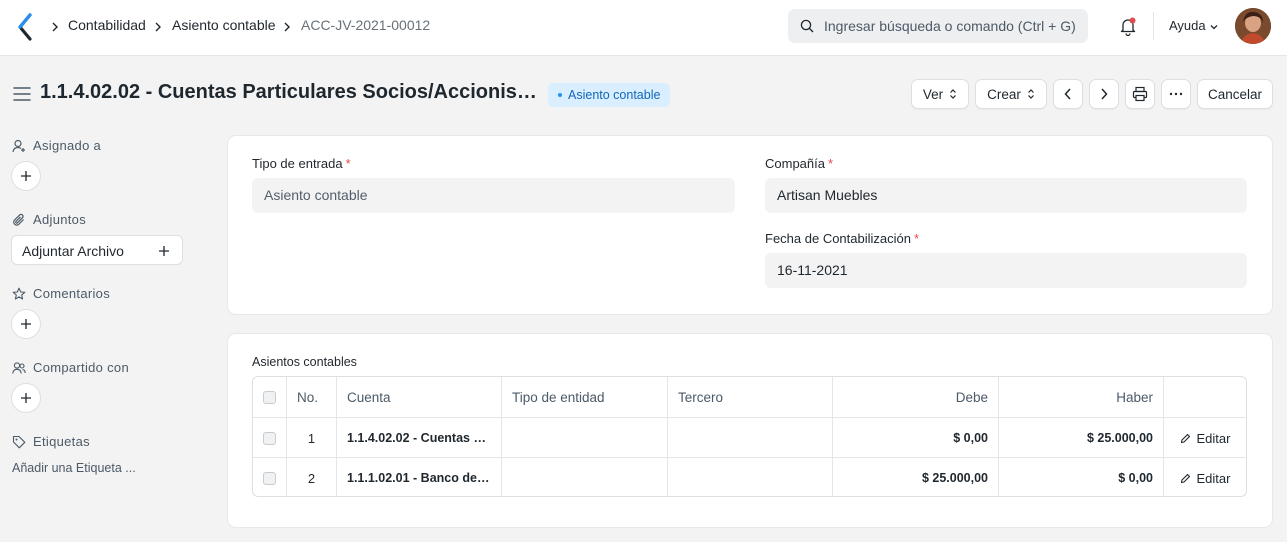  I want to click on user-avatar, so click(1253, 26).